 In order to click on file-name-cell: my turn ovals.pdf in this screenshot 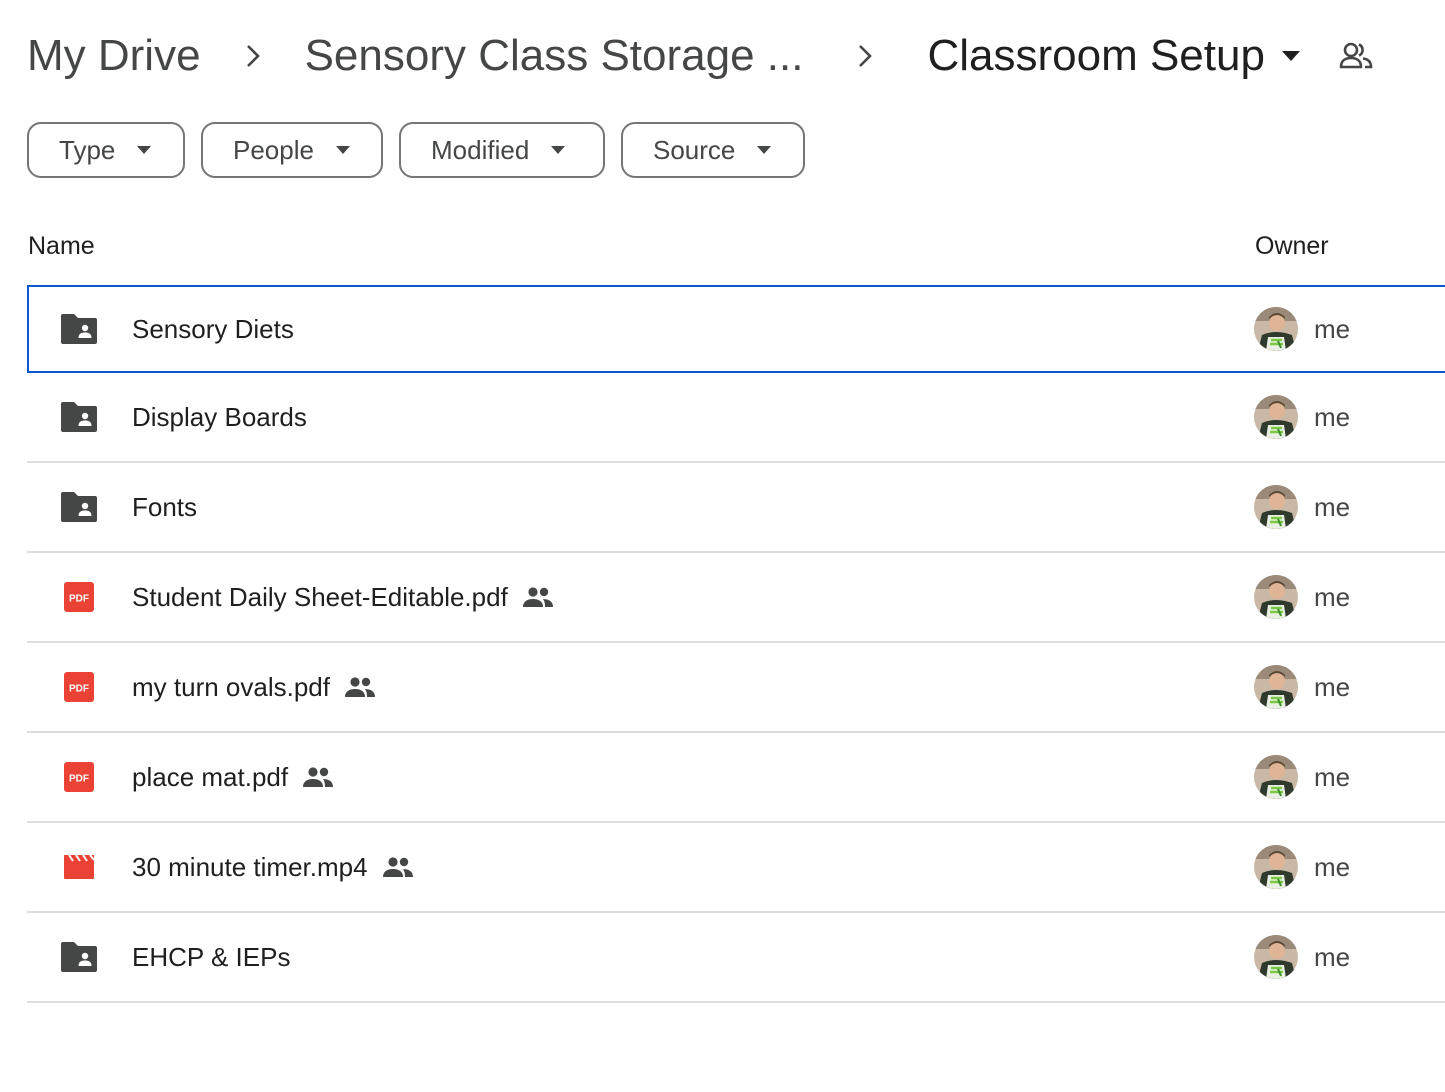, I will do `click(254, 687)`.